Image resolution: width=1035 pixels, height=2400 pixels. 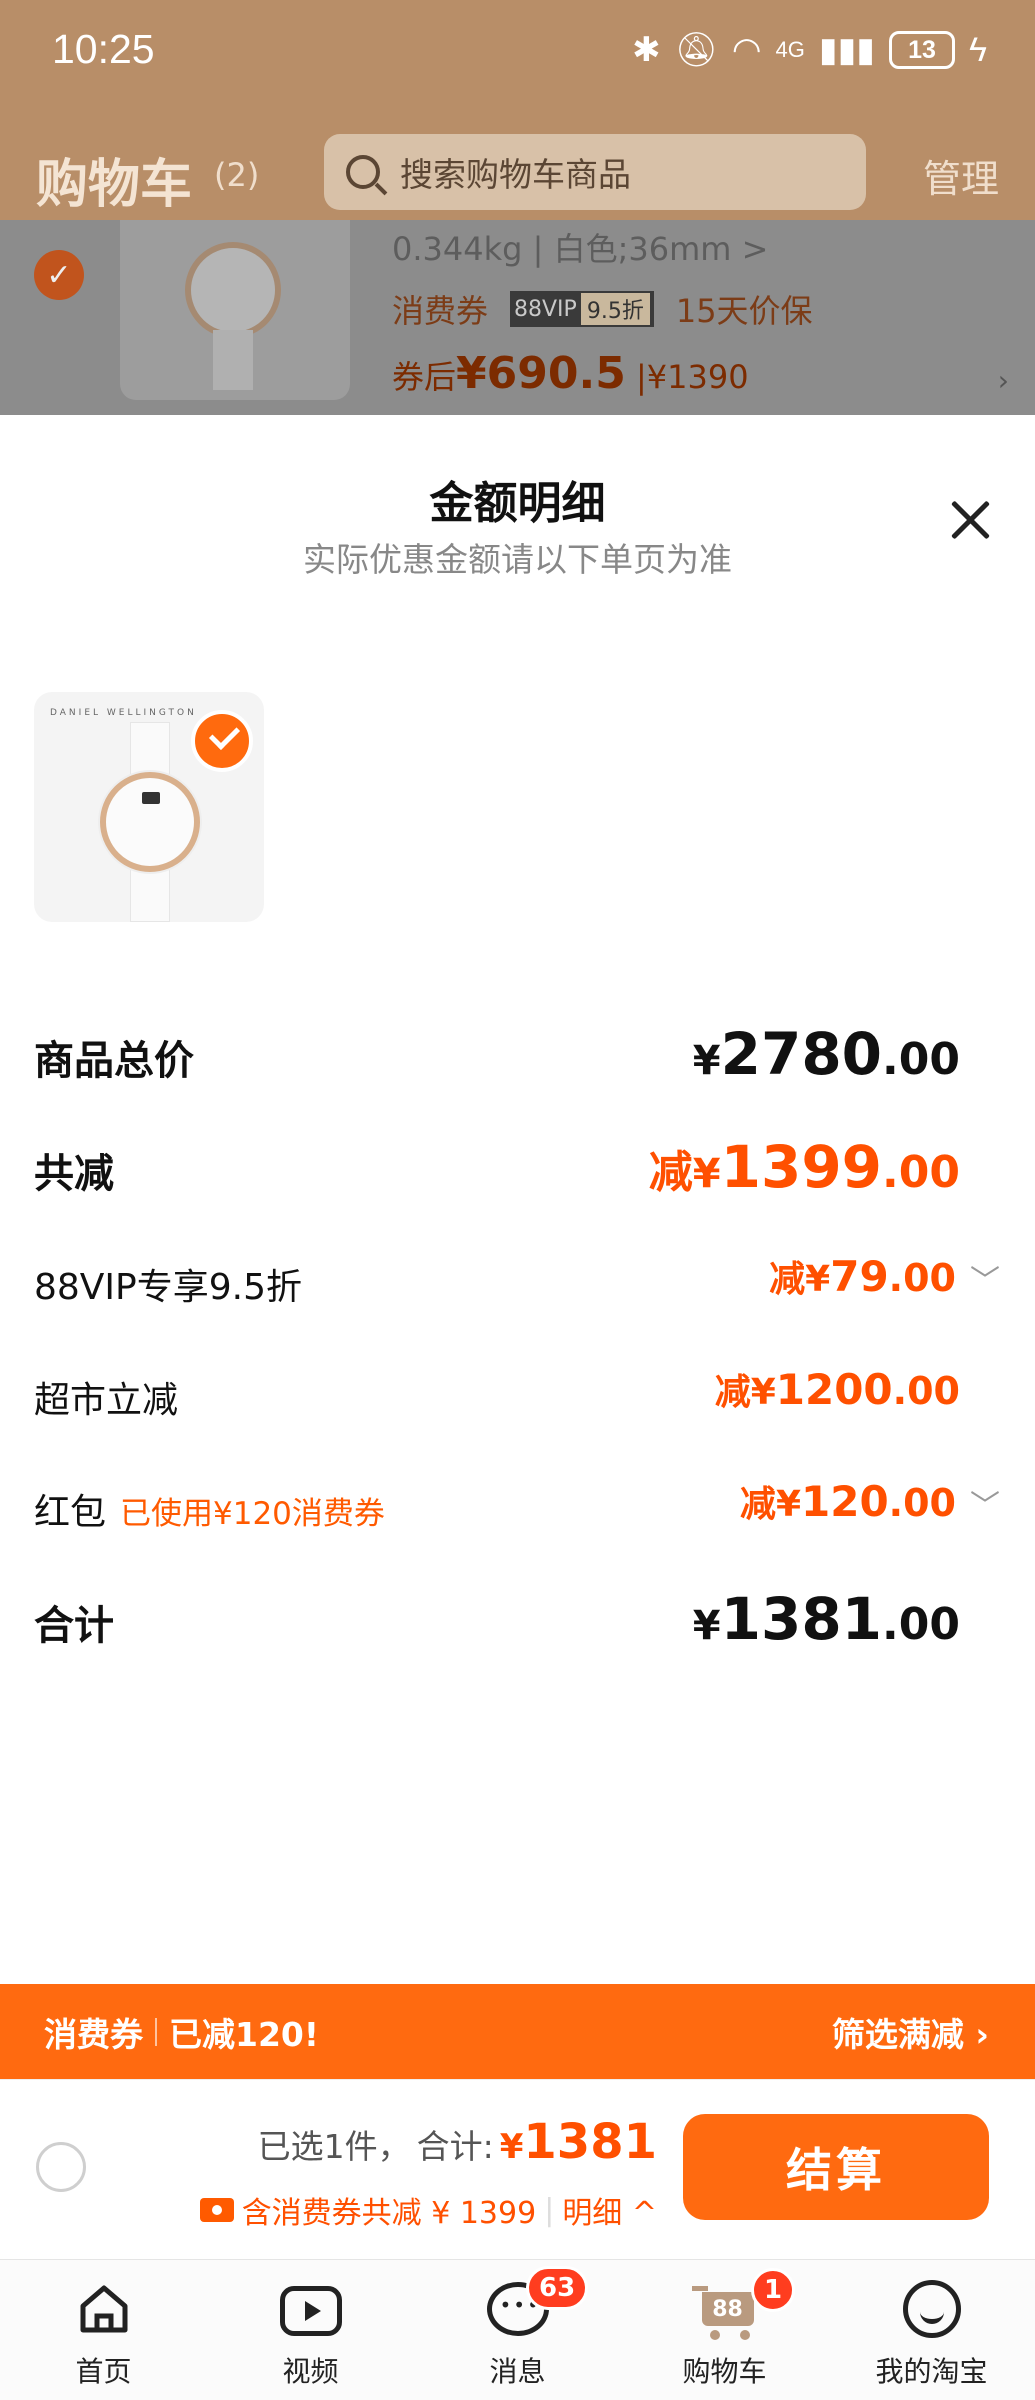 I want to click on tab-label: 首页, so click(x=103, y=2371).